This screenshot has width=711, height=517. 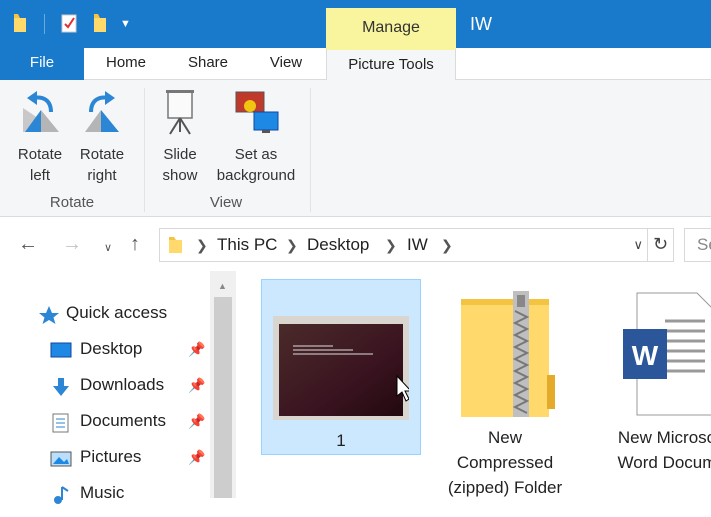 What do you see at coordinates (286, 64) in the screenshot?
I see `tab-view: View` at bounding box center [286, 64].